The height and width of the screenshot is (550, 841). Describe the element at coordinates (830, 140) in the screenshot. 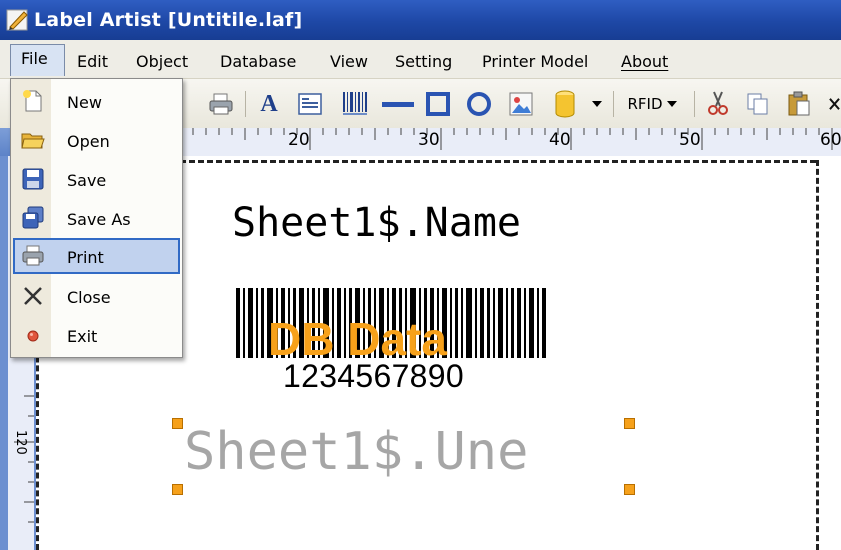

I see `ruler-mark-60: 60` at that location.